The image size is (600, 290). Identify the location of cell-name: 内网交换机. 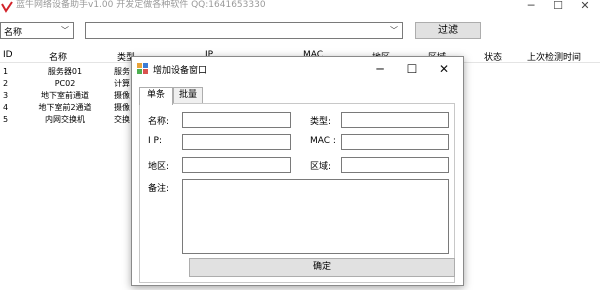
(65, 119).